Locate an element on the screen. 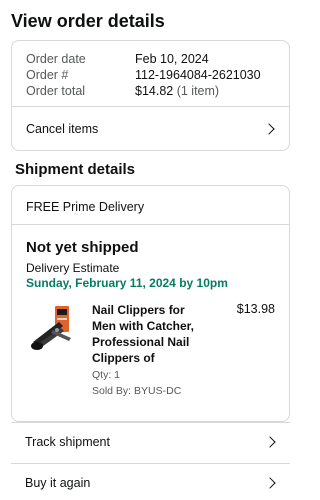 This screenshot has width=320, height=500. cancel-items-button: Cancel items is located at coordinates (150, 129).